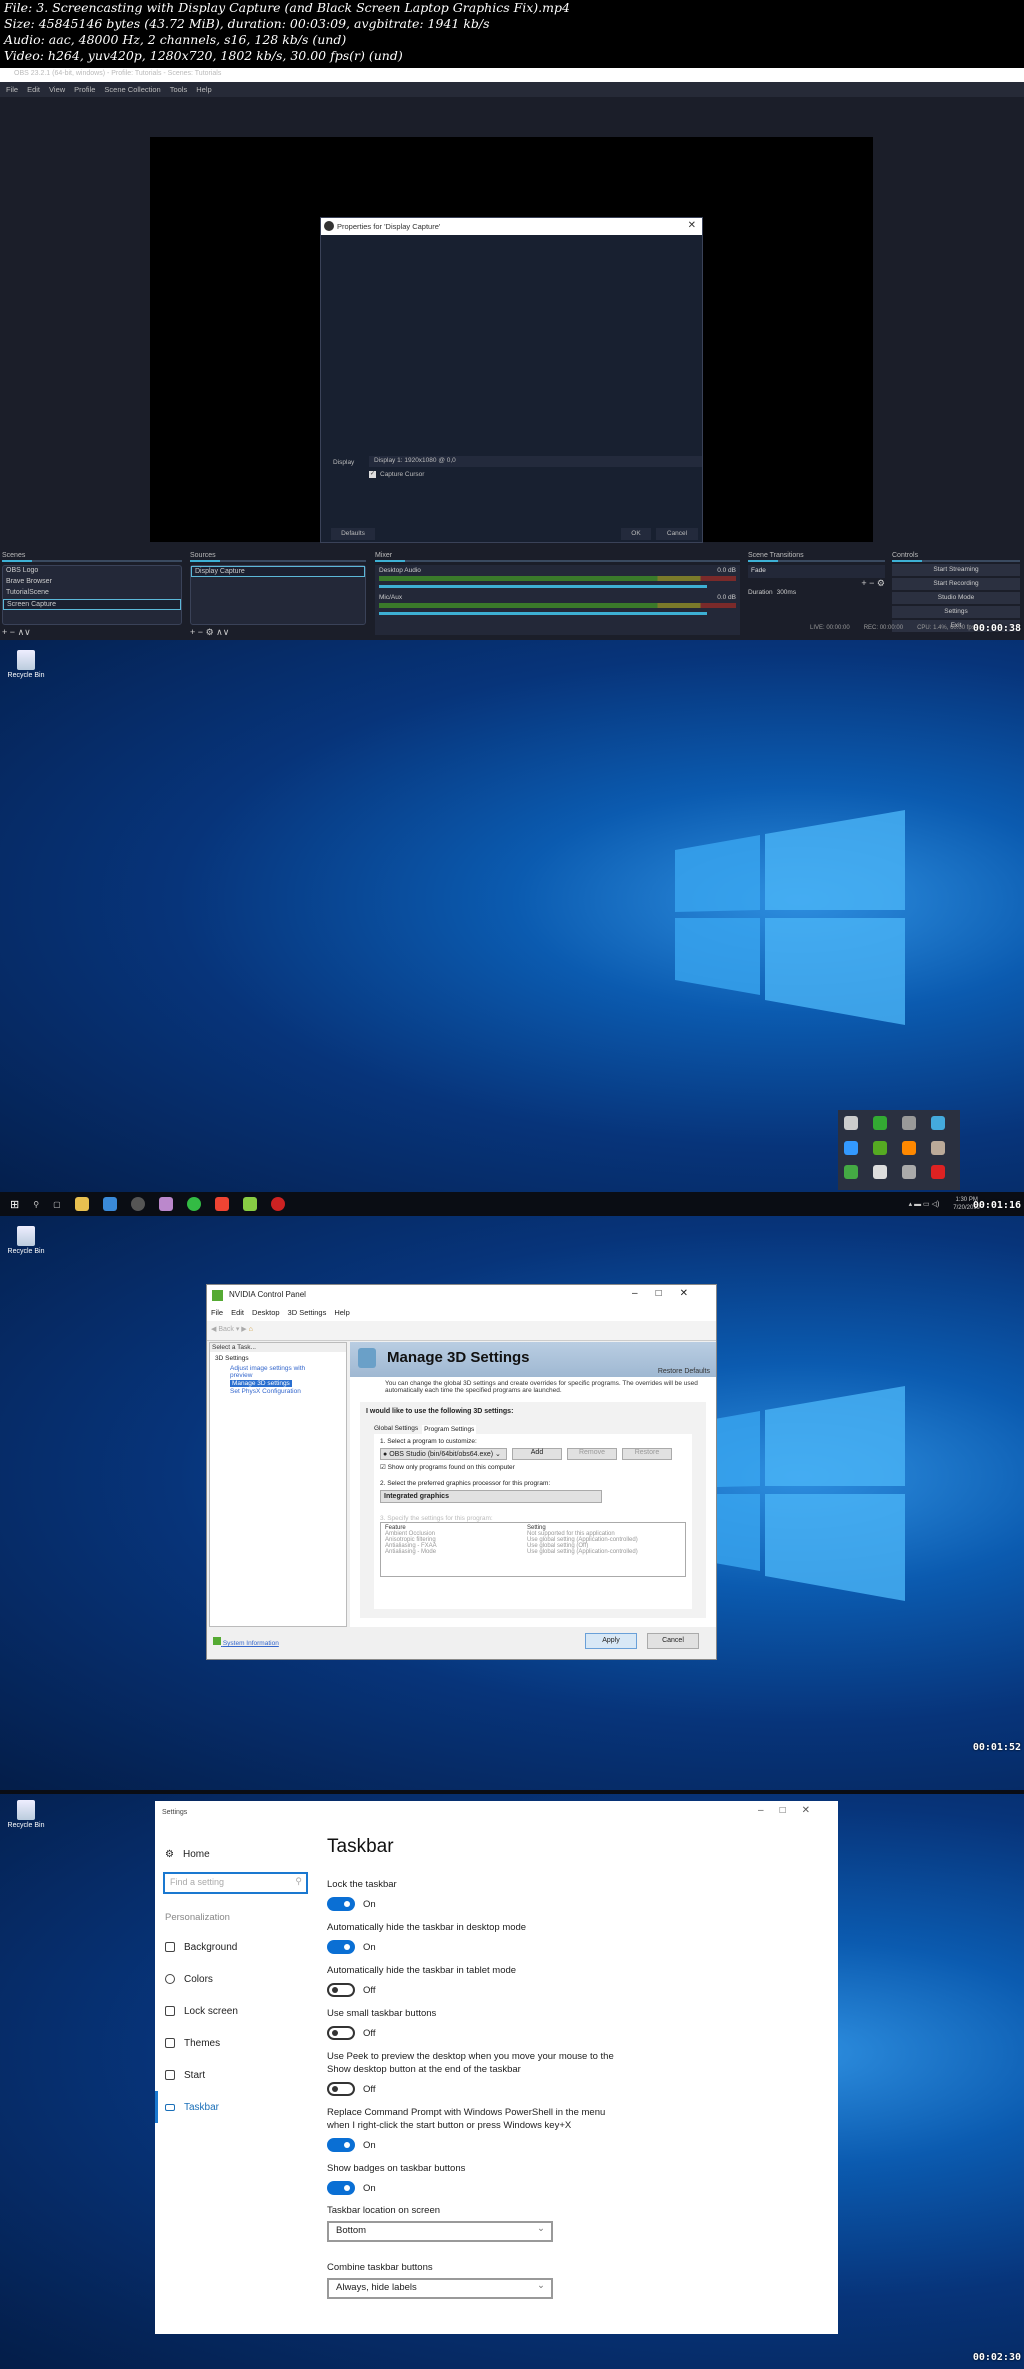 The image size is (1024, 2369). Describe the element at coordinates (383, 1467) in the screenshot. I see `show-only-checkbox: ☑` at that location.